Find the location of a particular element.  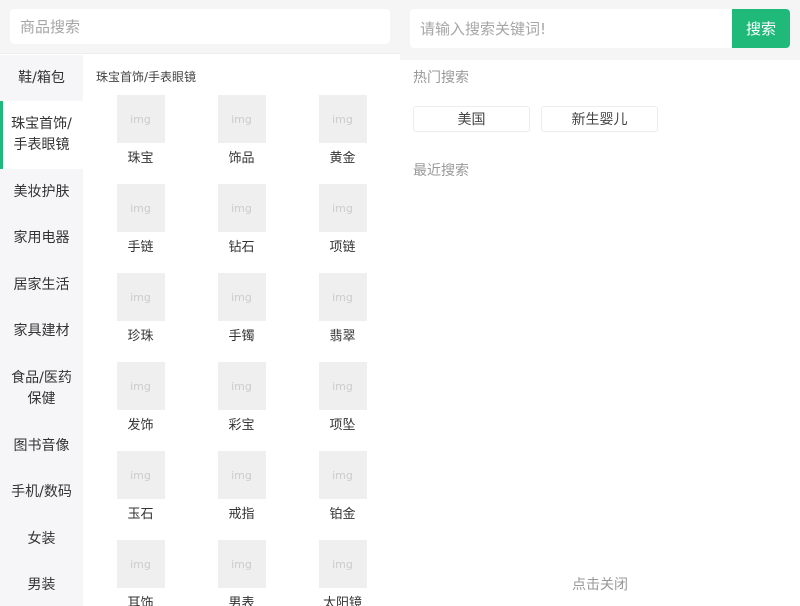

subcategory-title: 珠宝首饰/手表眼镜 is located at coordinates (146, 77).